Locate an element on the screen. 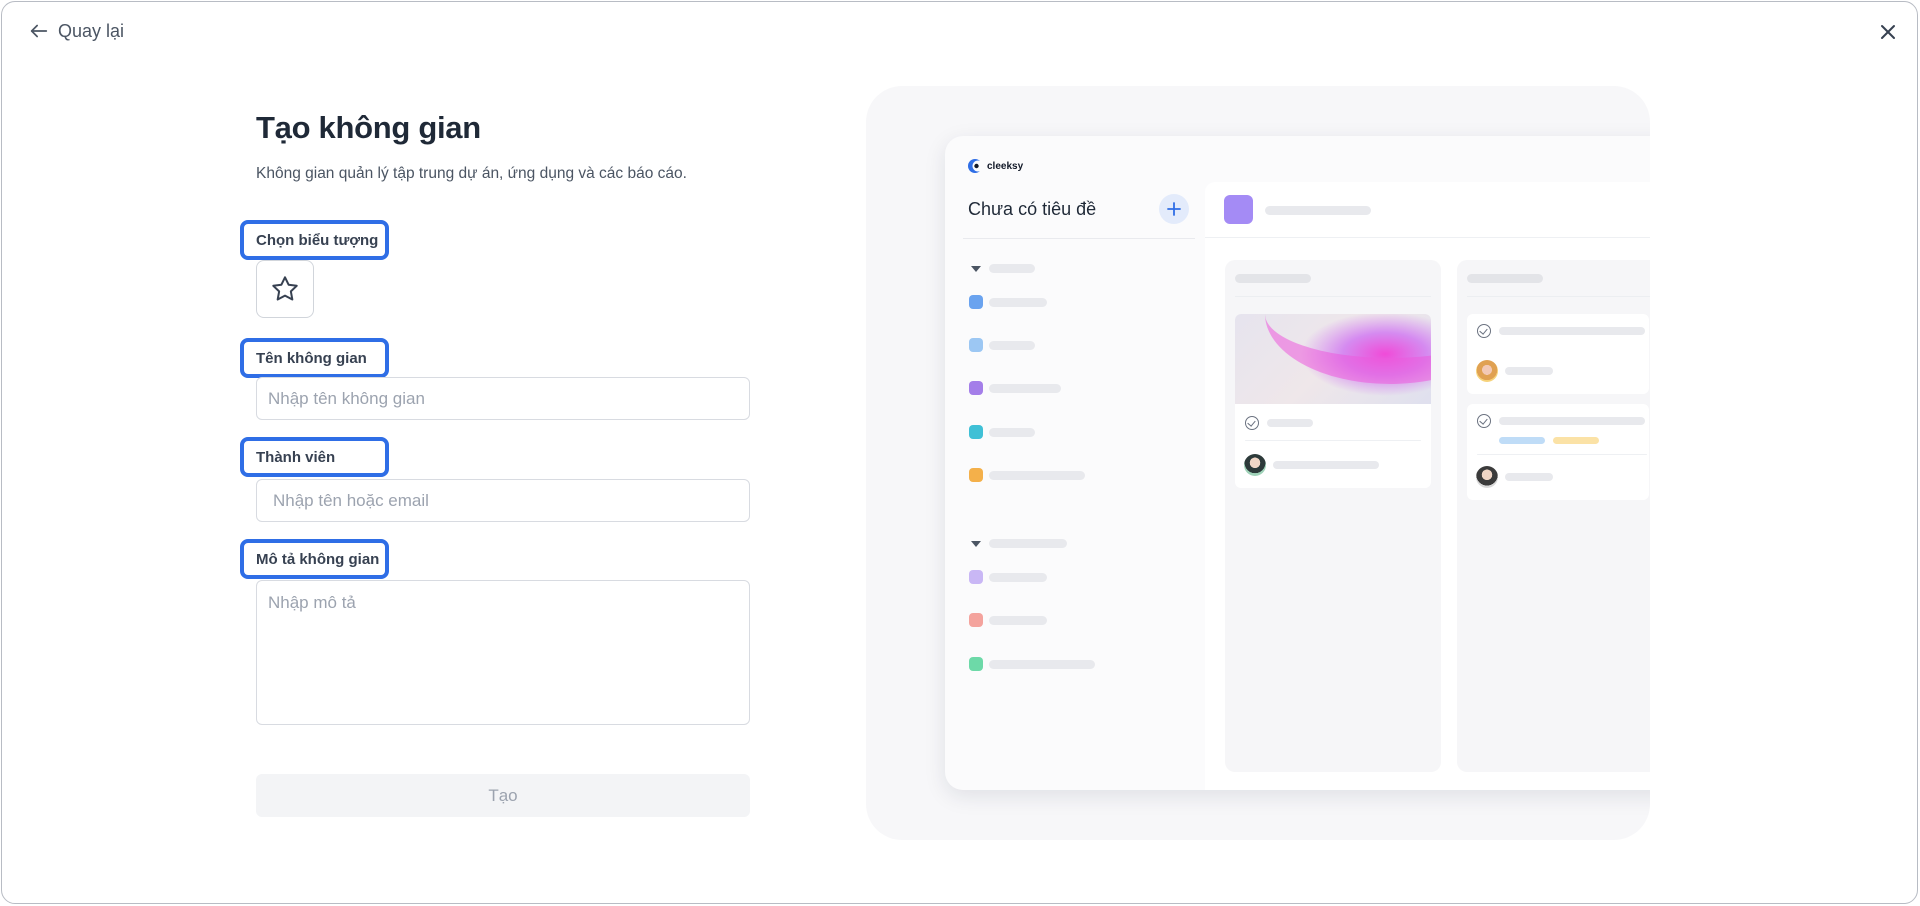 Image resolution: width=1920 pixels, height=906 pixels. preview-add-button is located at coordinates (1174, 209).